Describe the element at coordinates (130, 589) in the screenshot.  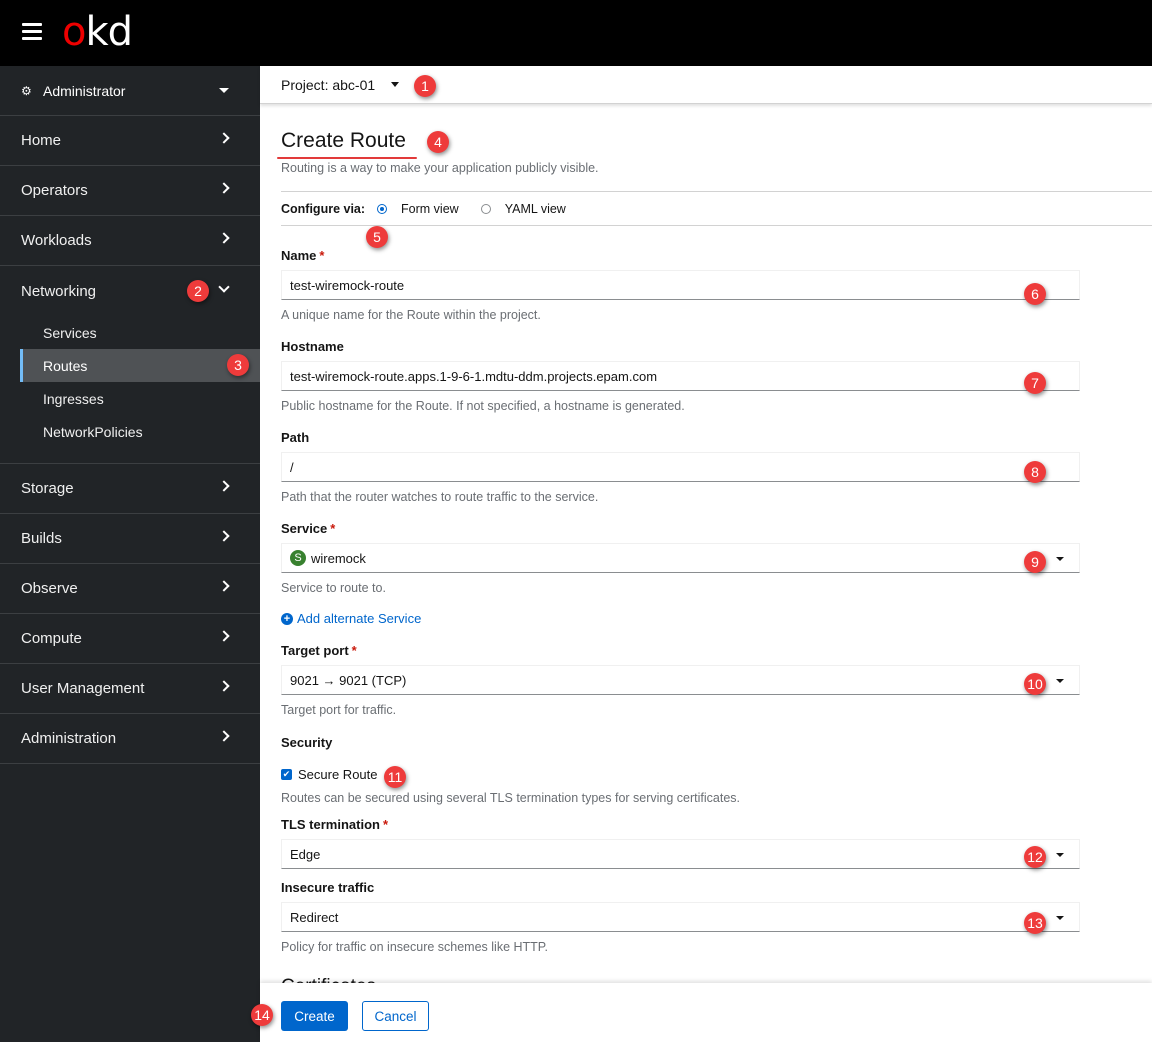
I see `sidebar-item-observe: Observe` at that location.